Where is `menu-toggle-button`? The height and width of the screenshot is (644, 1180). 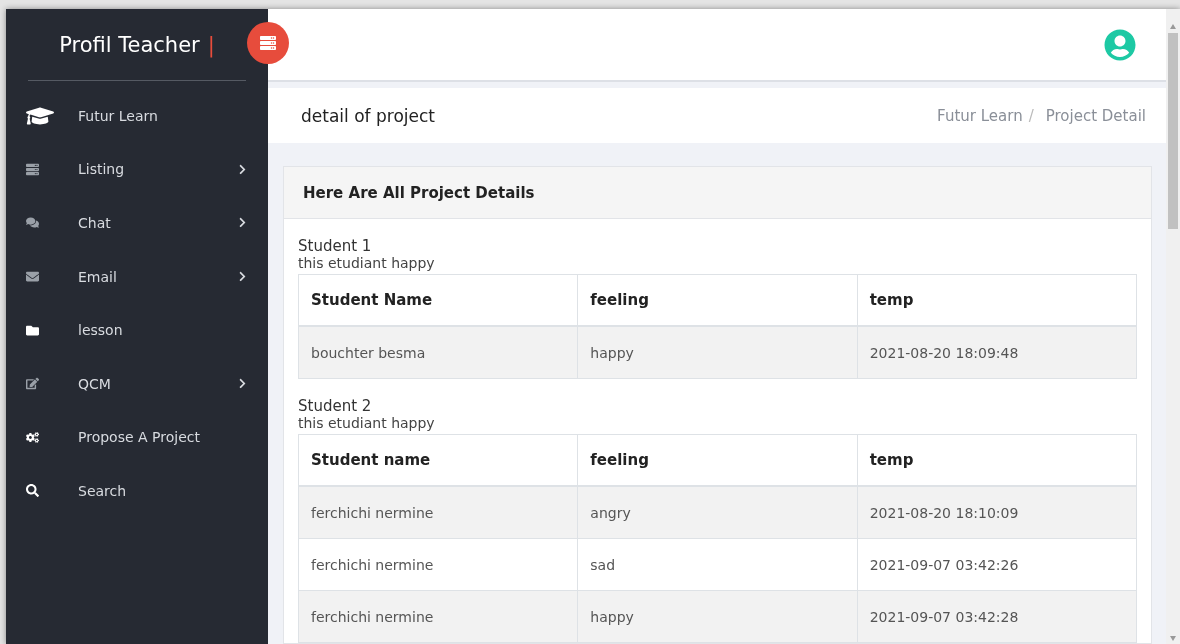
menu-toggle-button is located at coordinates (268, 43).